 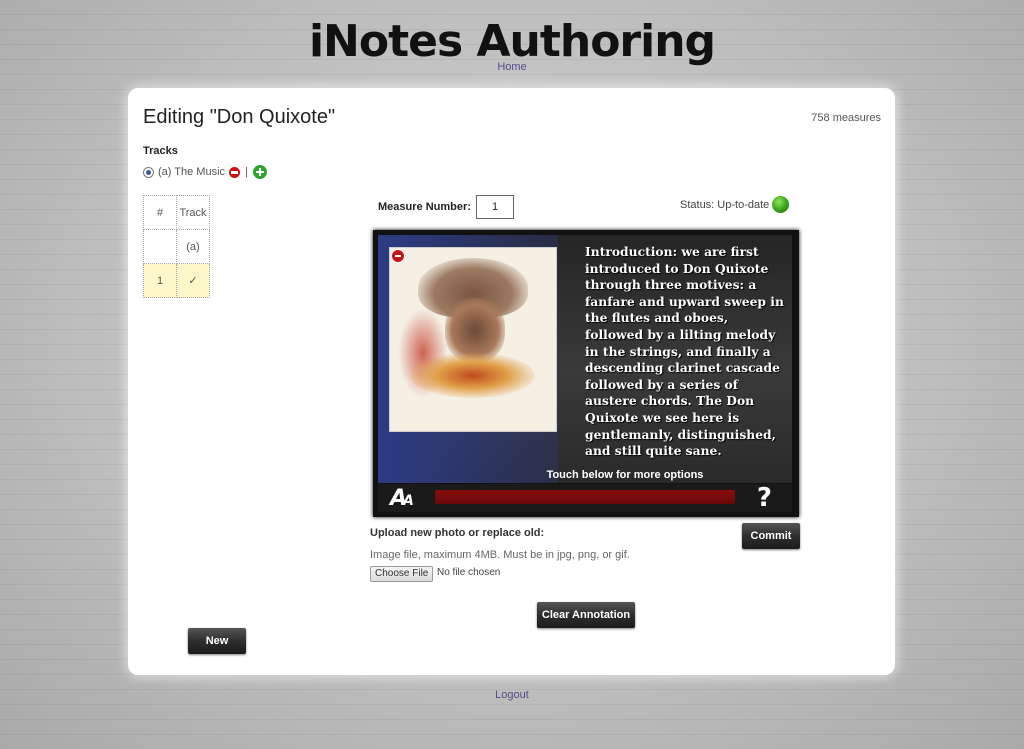 I want to click on column-header-track: Track, so click(x=193, y=212).